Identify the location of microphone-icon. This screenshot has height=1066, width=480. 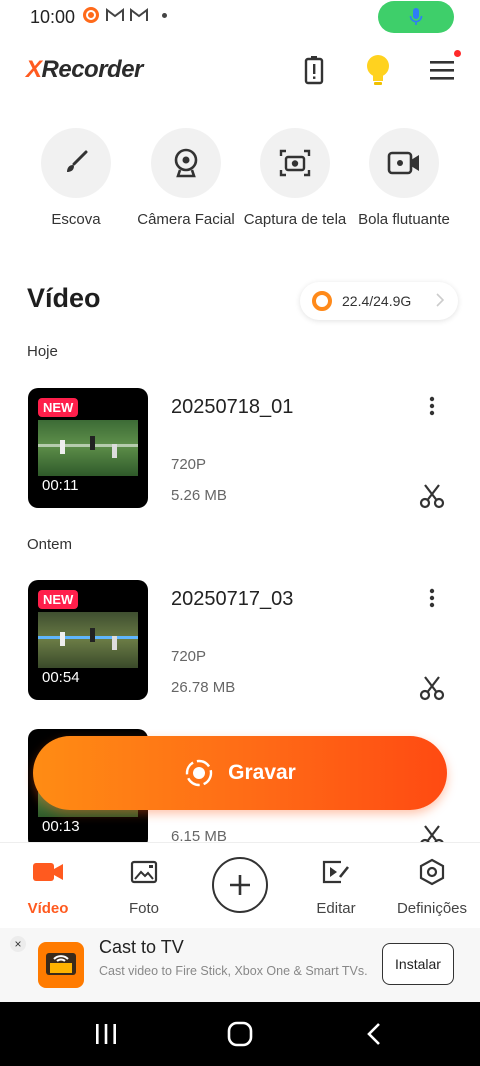
(416, 16).